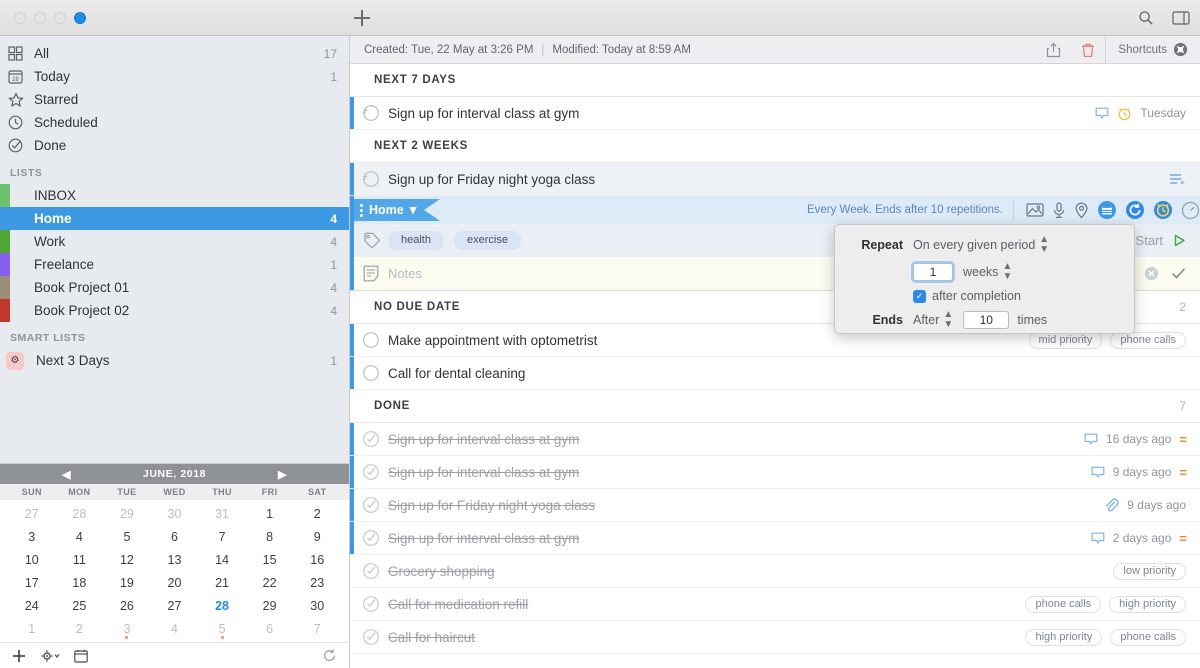  What do you see at coordinates (175, 582) in the screenshot?
I see `calendar-day: 20` at bounding box center [175, 582].